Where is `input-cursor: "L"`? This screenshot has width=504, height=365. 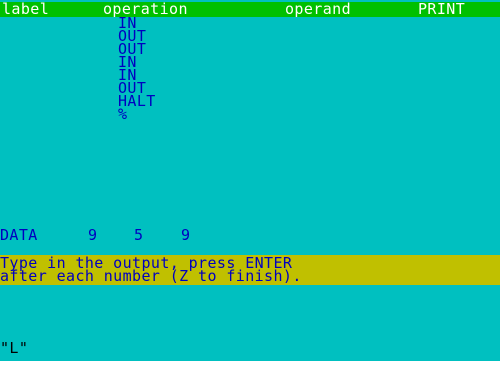 input-cursor: "L" is located at coordinates (14, 348).